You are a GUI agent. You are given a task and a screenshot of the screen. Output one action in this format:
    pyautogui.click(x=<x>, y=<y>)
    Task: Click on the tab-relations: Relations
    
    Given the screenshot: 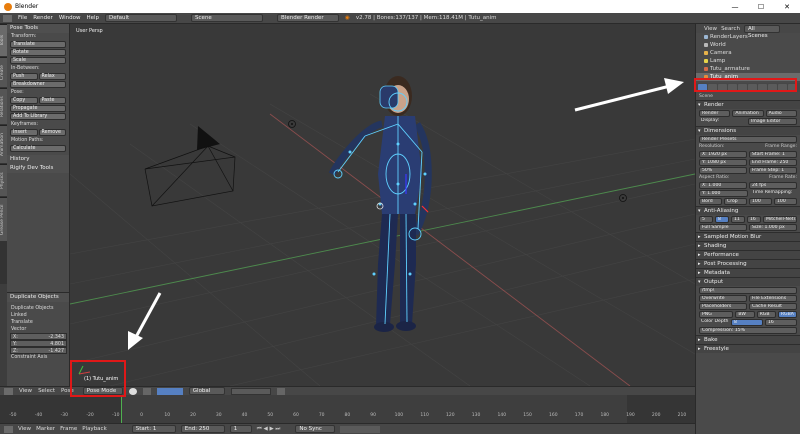 What is the action you would take?
    pyautogui.click(x=3, y=106)
    